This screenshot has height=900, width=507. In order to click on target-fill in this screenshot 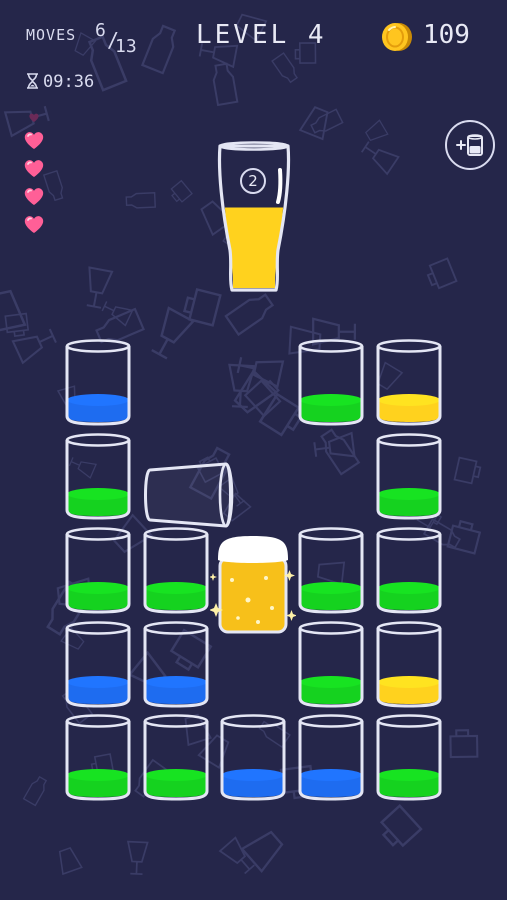, I will do `click(254, 247)`.